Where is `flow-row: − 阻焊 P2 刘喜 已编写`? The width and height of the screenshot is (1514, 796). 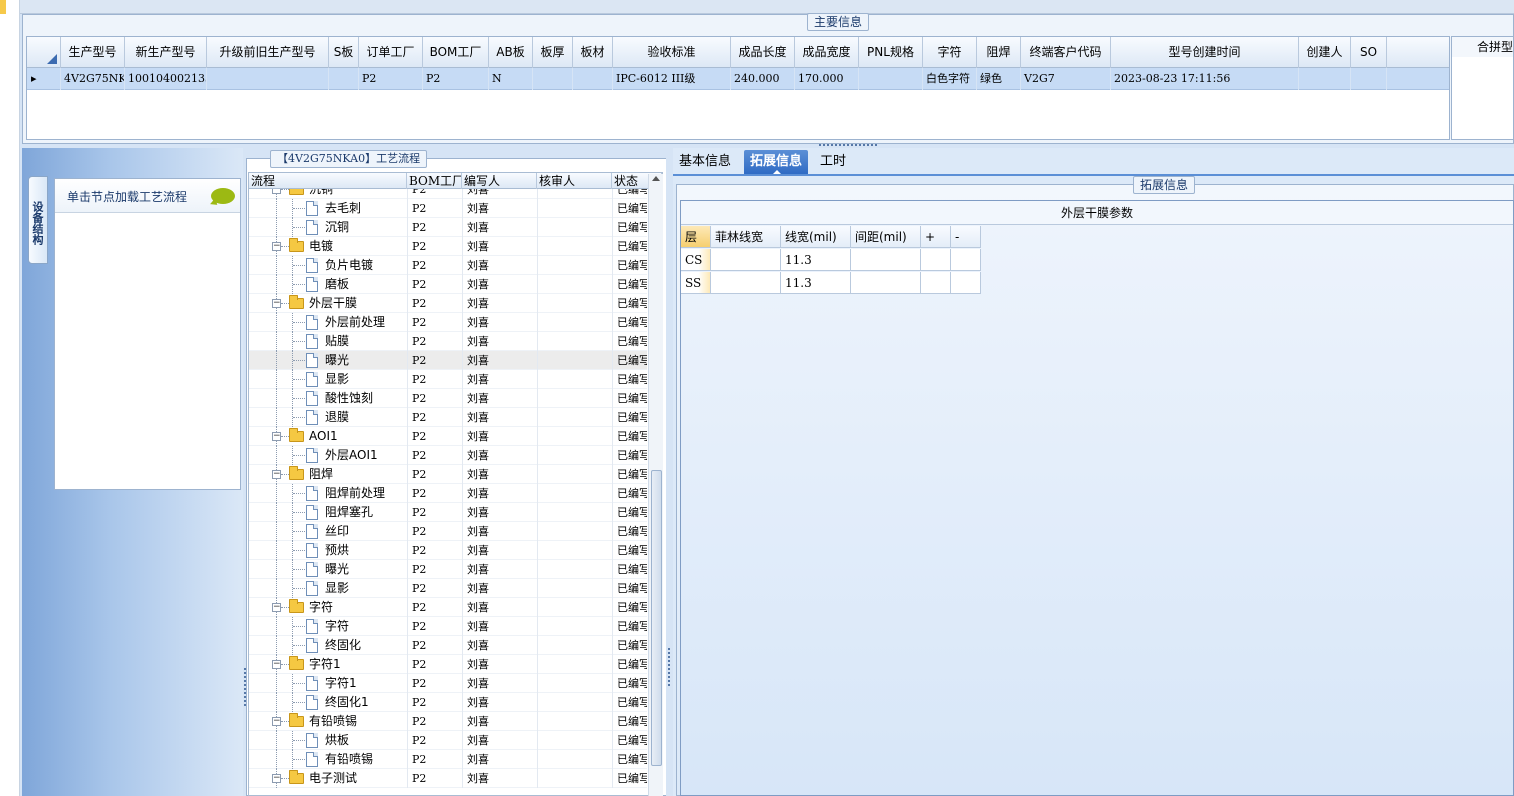 flow-row: − 阻焊 P2 刘喜 已编写 is located at coordinates (448, 474).